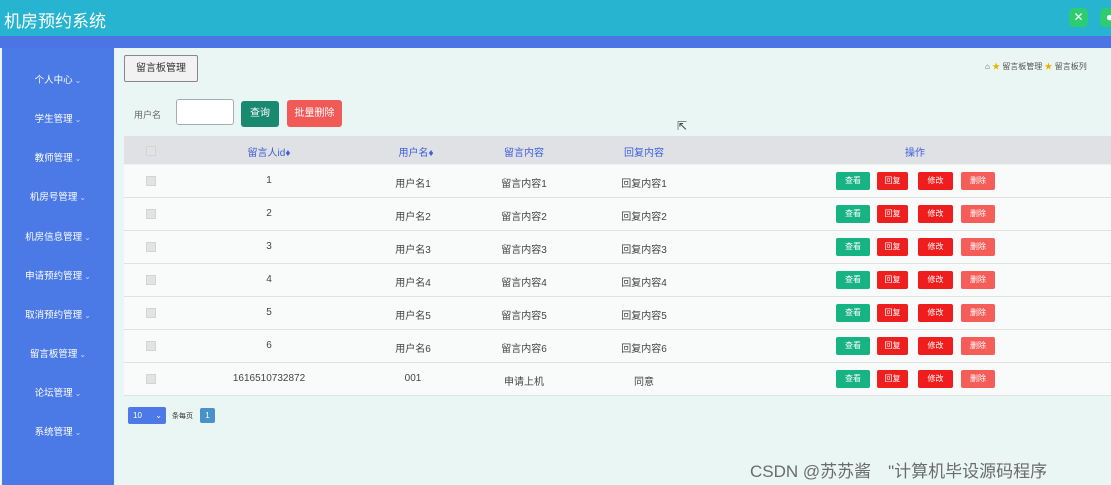 This screenshot has width=1111, height=485. I want to click on table-row: 4 用户名4 留言内容4 回复内容4 查看 回复 修改 删除, so click(617, 280).